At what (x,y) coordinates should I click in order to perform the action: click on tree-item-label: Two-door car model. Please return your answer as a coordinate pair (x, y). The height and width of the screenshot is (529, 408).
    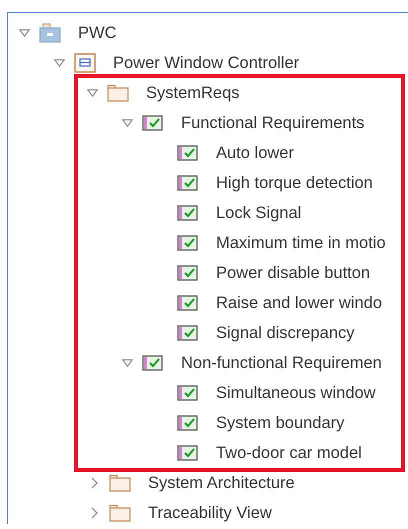
    Looking at the image, I should click on (289, 453).